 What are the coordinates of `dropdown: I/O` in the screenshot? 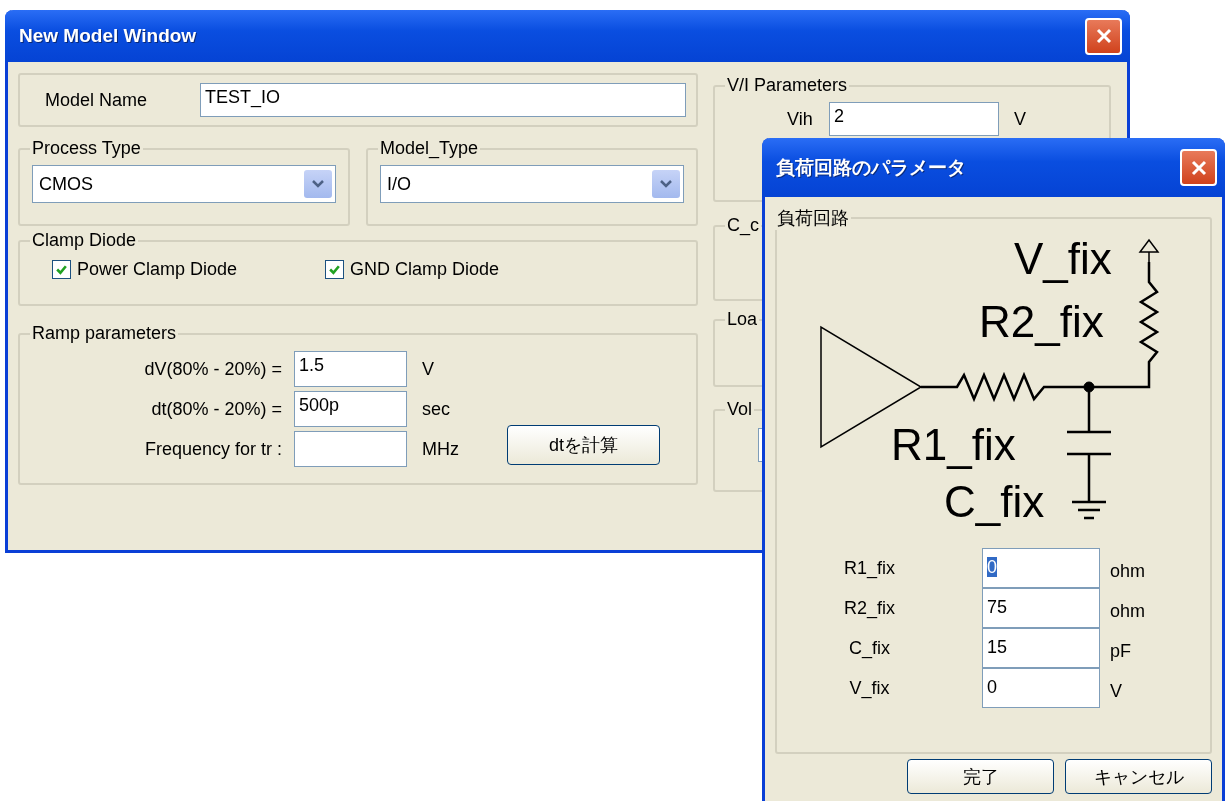 It's located at (532, 184).